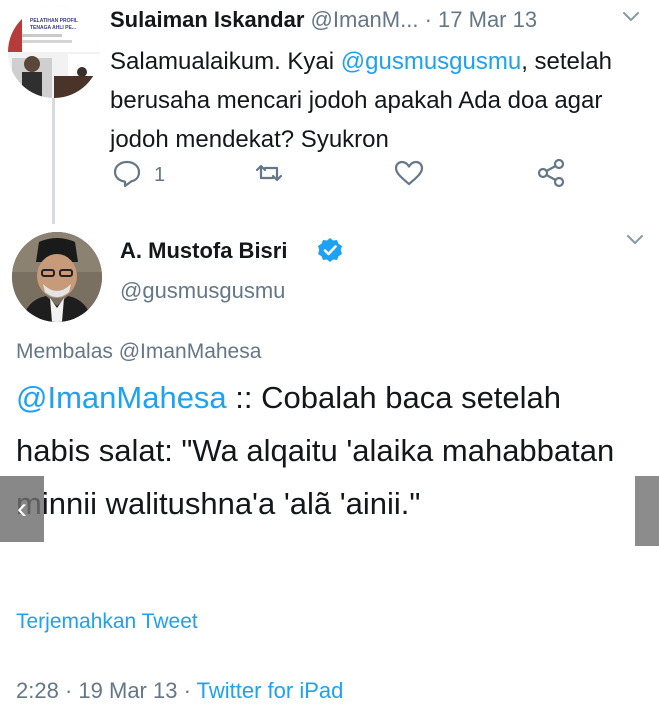 Image resolution: width=659 pixels, height=718 pixels. I want to click on svg-text: PELATIHAN PROFIL, so click(54, 21).